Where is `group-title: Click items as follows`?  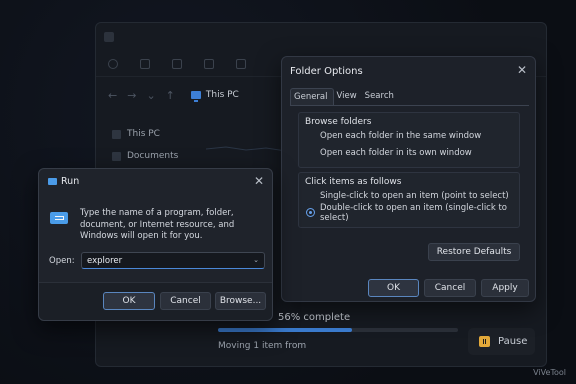
group-title: Click items as follows is located at coordinates (353, 182).